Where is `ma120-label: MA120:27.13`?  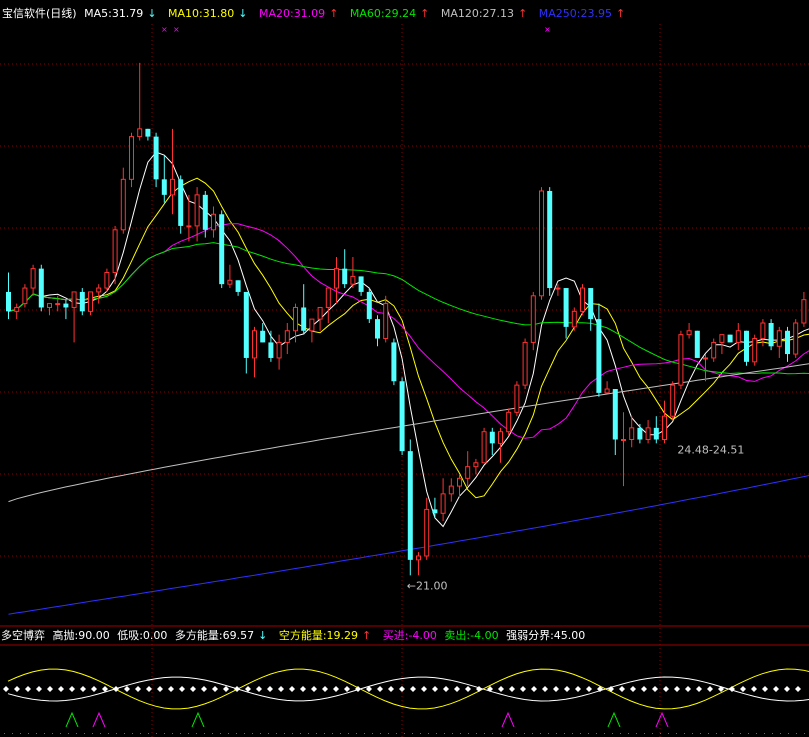 ma120-label: MA120:27.13 is located at coordinates (477, 13).